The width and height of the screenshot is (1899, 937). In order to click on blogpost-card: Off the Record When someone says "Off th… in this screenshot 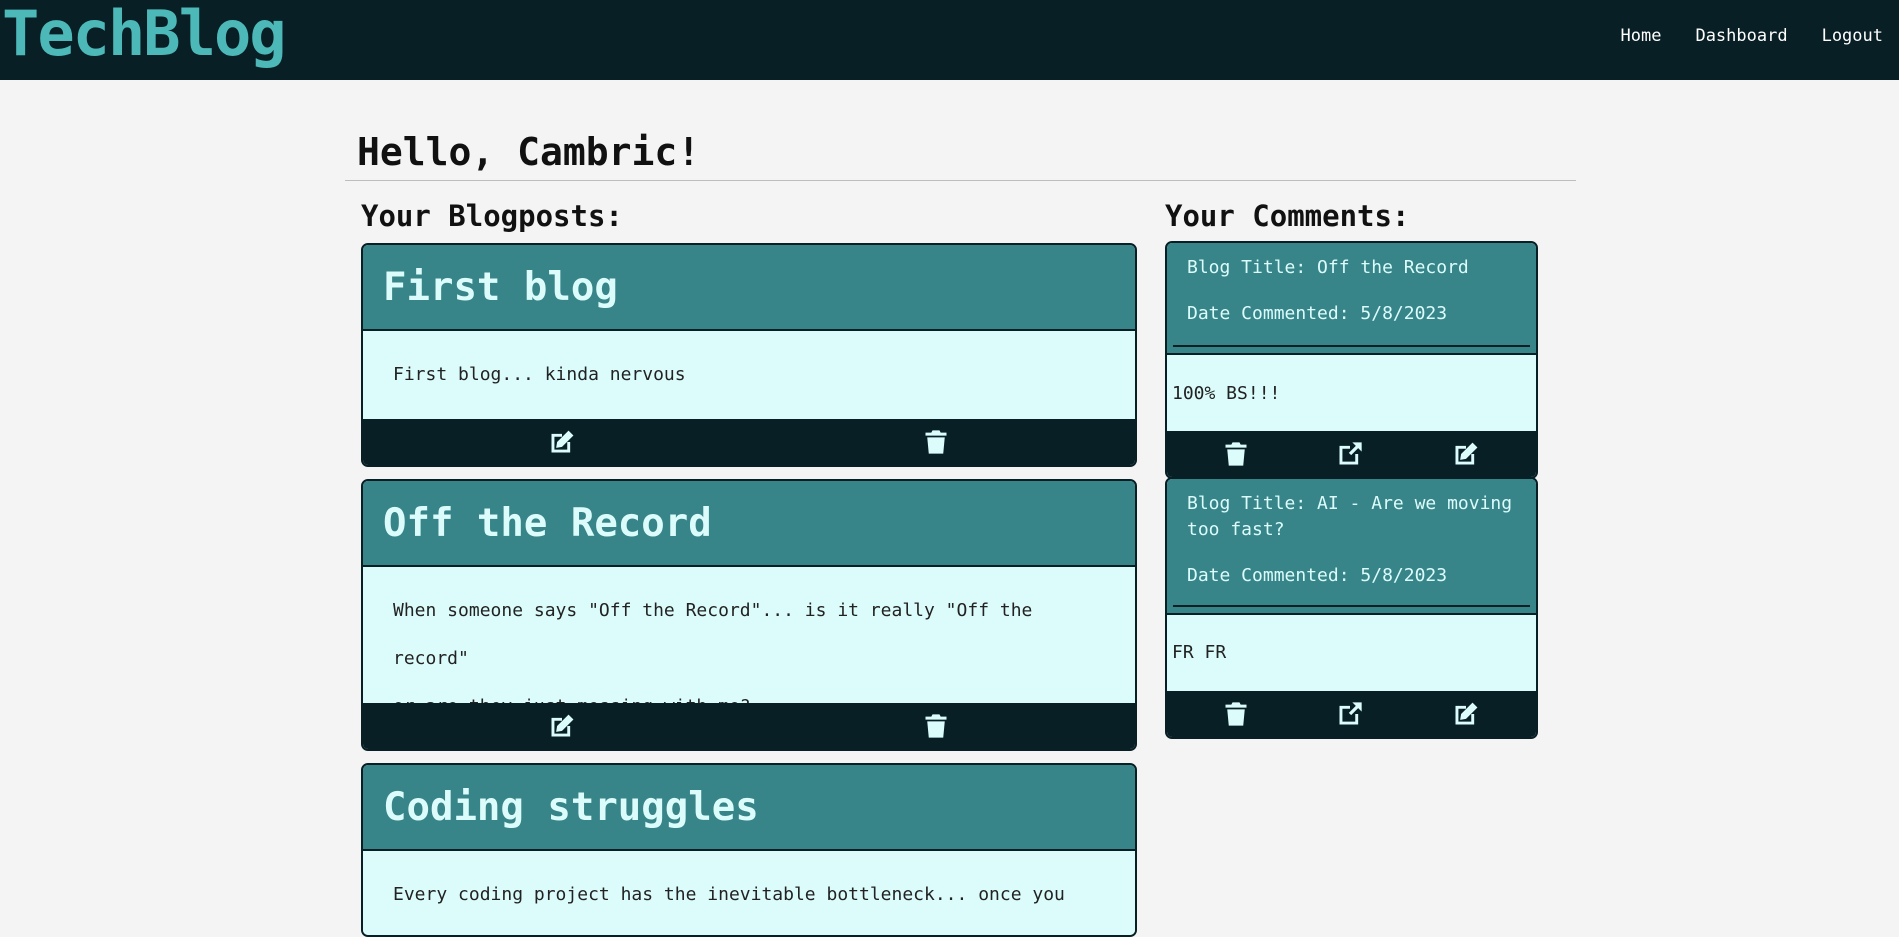, I will do `click(749, 615)`.